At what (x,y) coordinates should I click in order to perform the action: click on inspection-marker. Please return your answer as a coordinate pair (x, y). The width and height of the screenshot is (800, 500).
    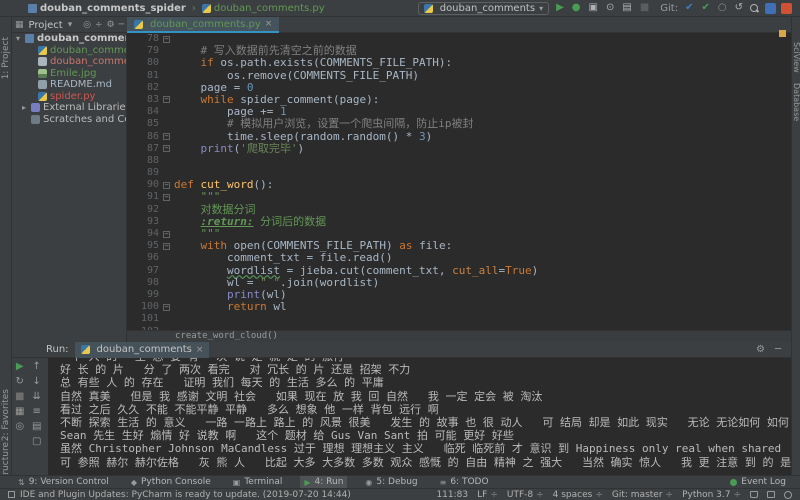
    Looking at the image, I should click on (782, 33).